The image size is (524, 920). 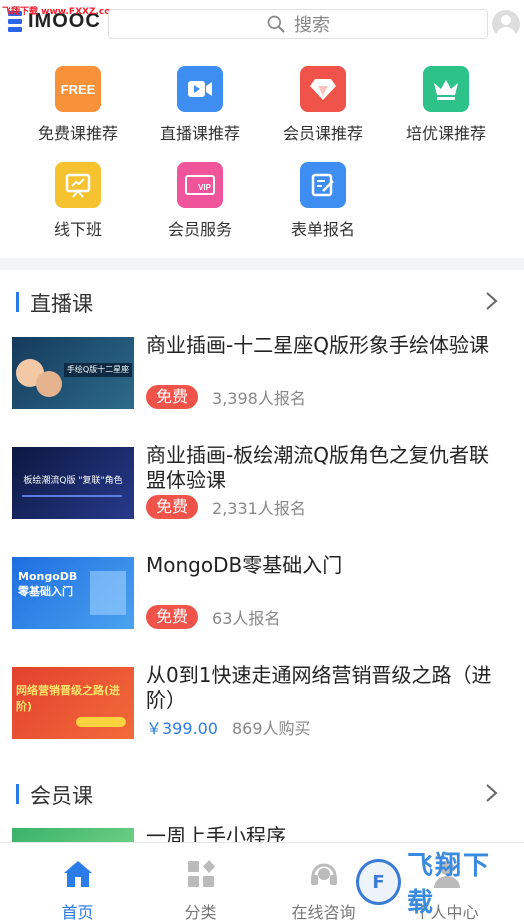 I want to click on watermark-logo: F 飞翔下载, so click(x=436, y=884).